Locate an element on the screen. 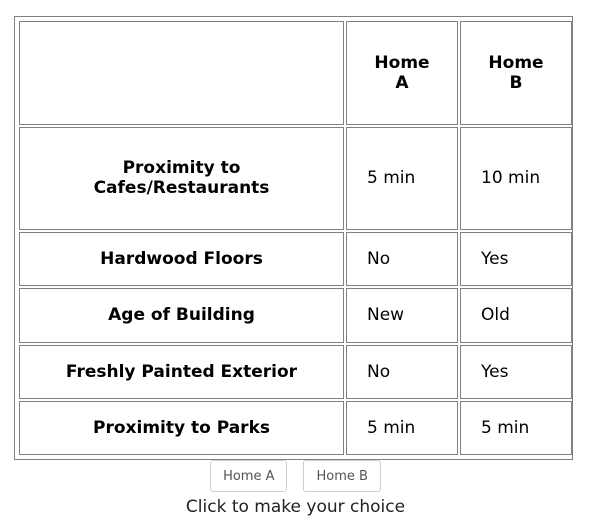 Image resolution: width=591 pixels, height=531 pixels. table-row: Proximity to Parks 5 min 5 min is located at coordinates (295, 427).